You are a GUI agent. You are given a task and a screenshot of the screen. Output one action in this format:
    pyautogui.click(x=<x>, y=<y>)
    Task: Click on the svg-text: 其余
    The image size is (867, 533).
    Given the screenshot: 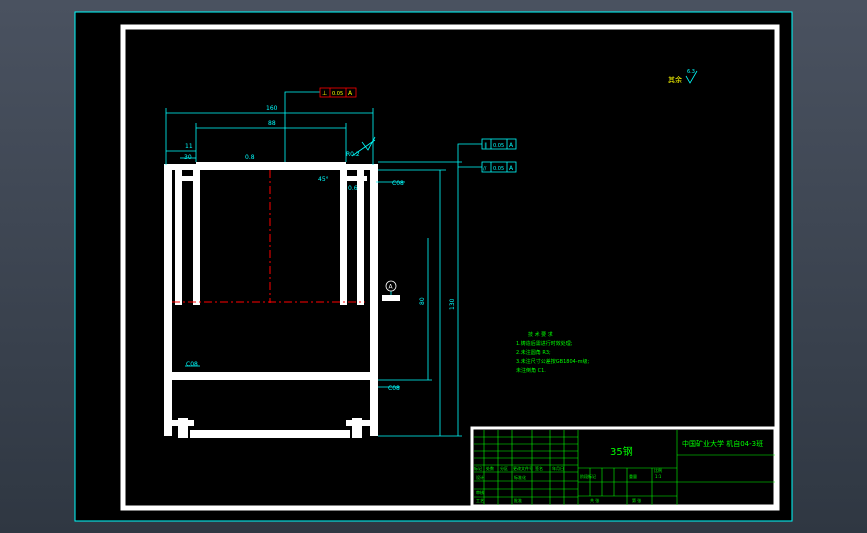 What is the action you would take?
    pyautogui.click(x=675, y=79)
    